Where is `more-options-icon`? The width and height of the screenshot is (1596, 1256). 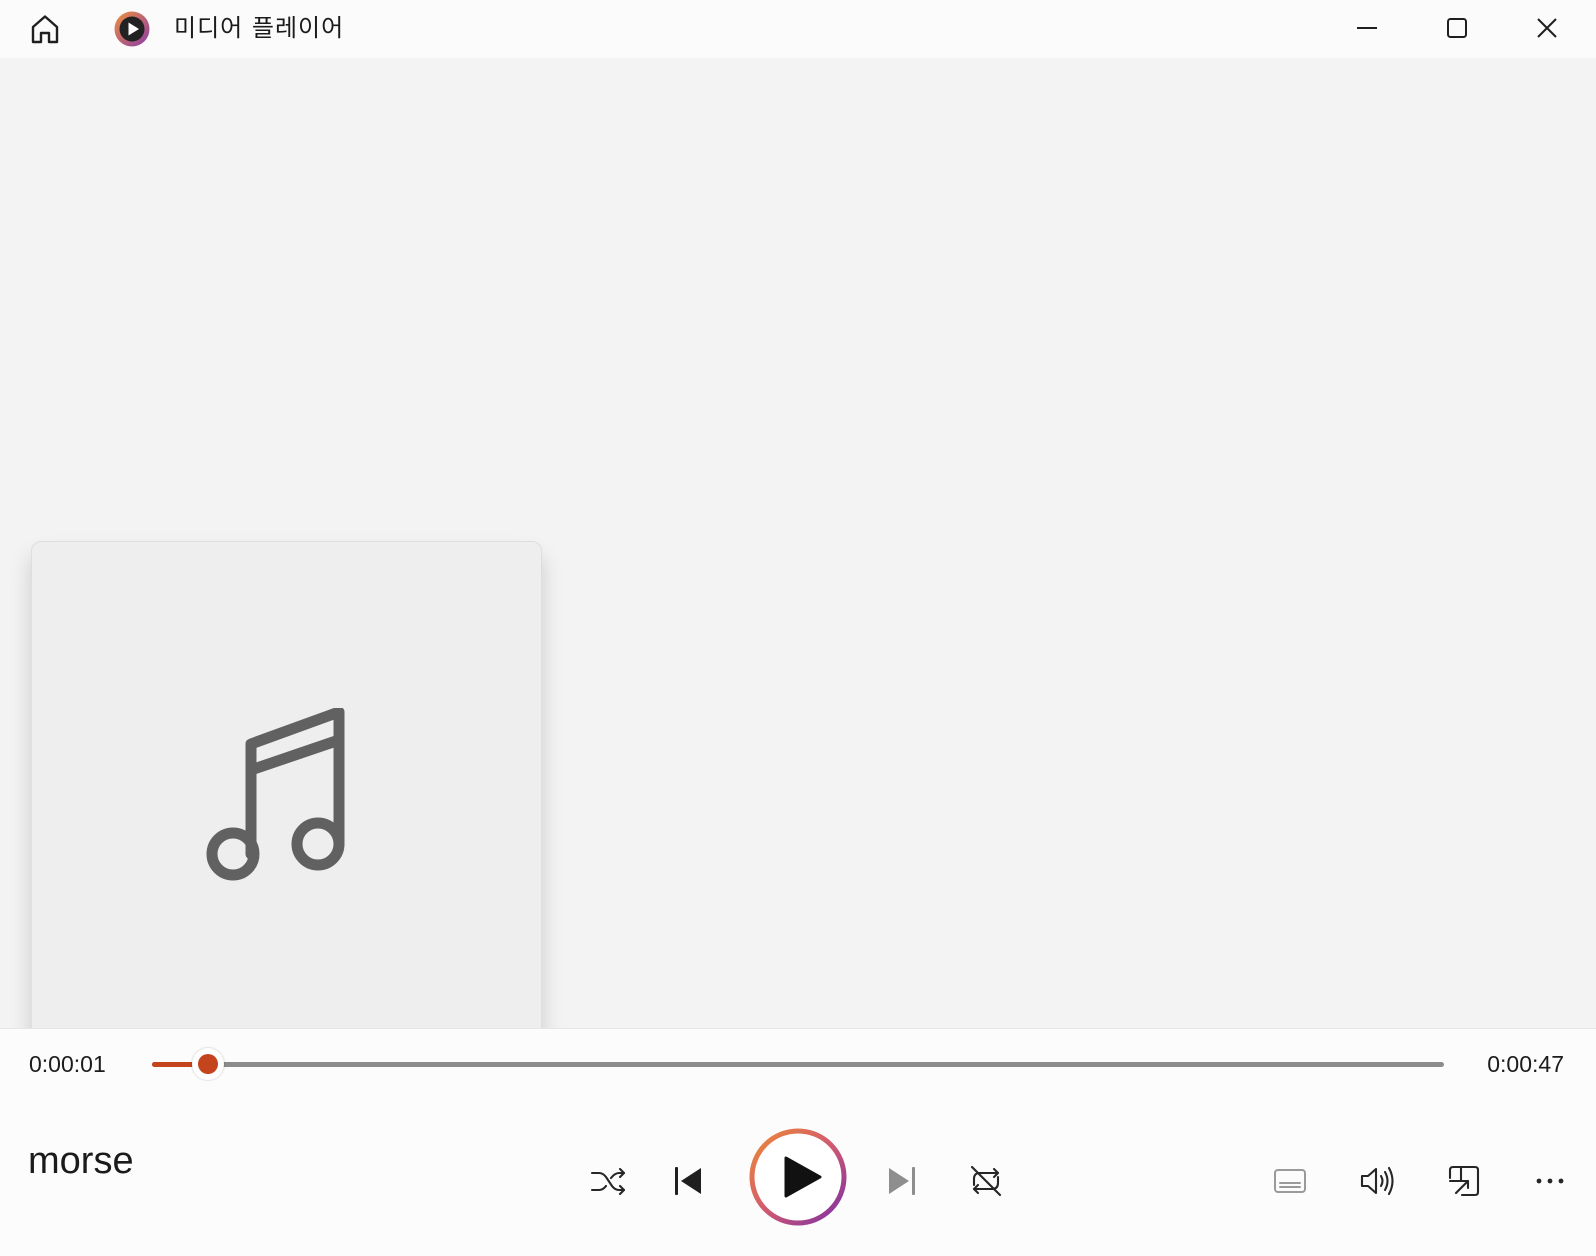
more-options-icon is located at coordinates (1550, 1181).